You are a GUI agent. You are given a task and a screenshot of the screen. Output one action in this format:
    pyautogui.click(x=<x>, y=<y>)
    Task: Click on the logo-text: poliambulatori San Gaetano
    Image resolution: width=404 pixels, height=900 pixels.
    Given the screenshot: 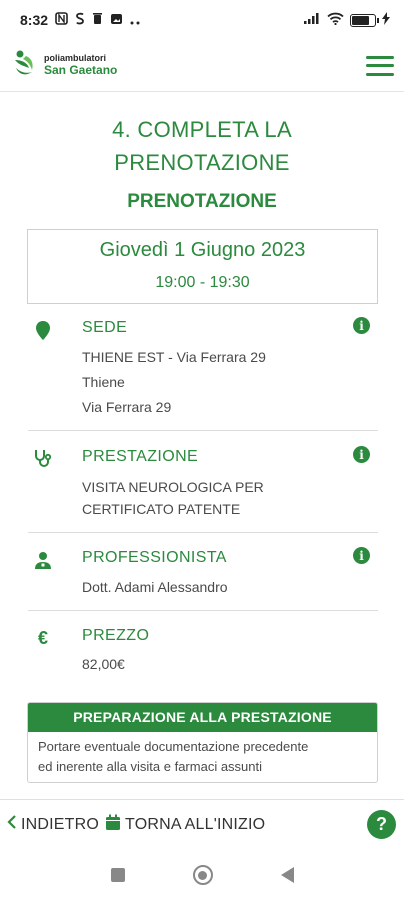 What is the action you would take?
    pyautogui.click(x=80, y=65)
    